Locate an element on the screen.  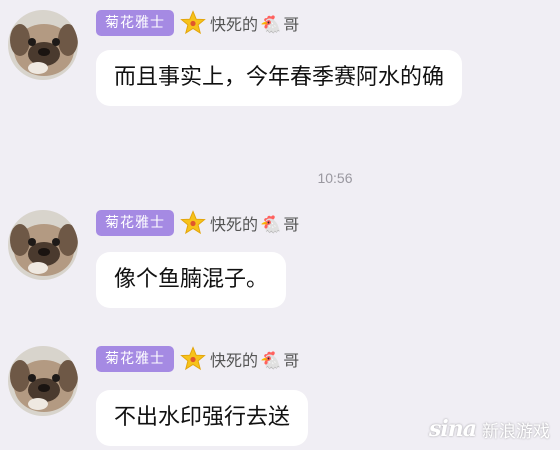
message-timestamp: 10:56 is located at coordinates (335, 178).